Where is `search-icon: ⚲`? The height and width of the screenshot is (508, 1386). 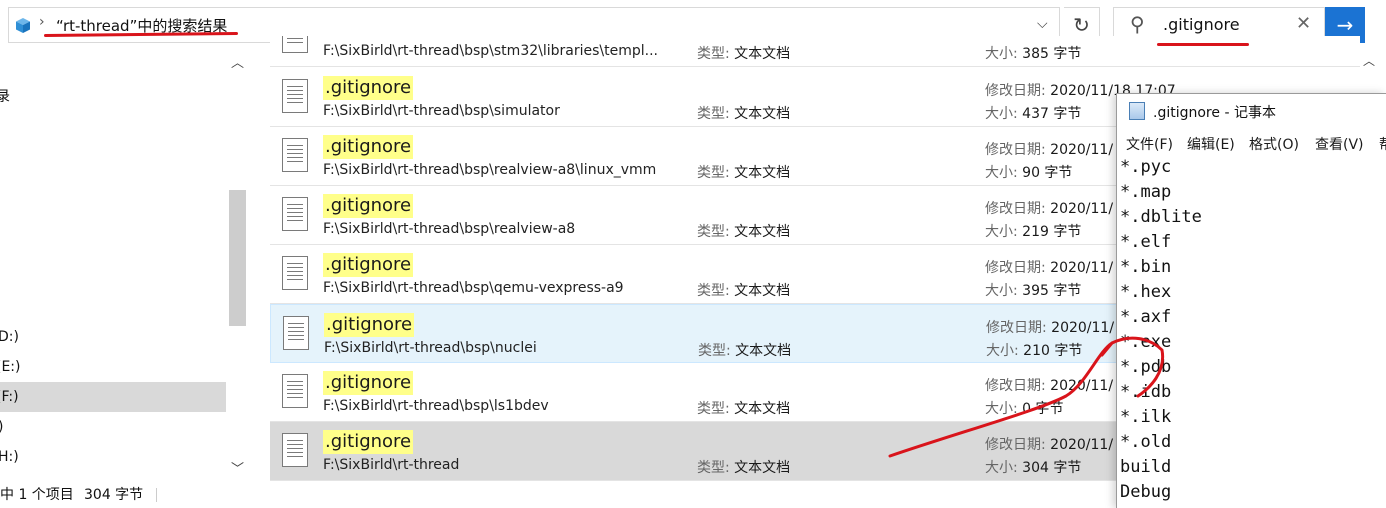 search-icon: ⚲ is located at coordinates (1137, 24).